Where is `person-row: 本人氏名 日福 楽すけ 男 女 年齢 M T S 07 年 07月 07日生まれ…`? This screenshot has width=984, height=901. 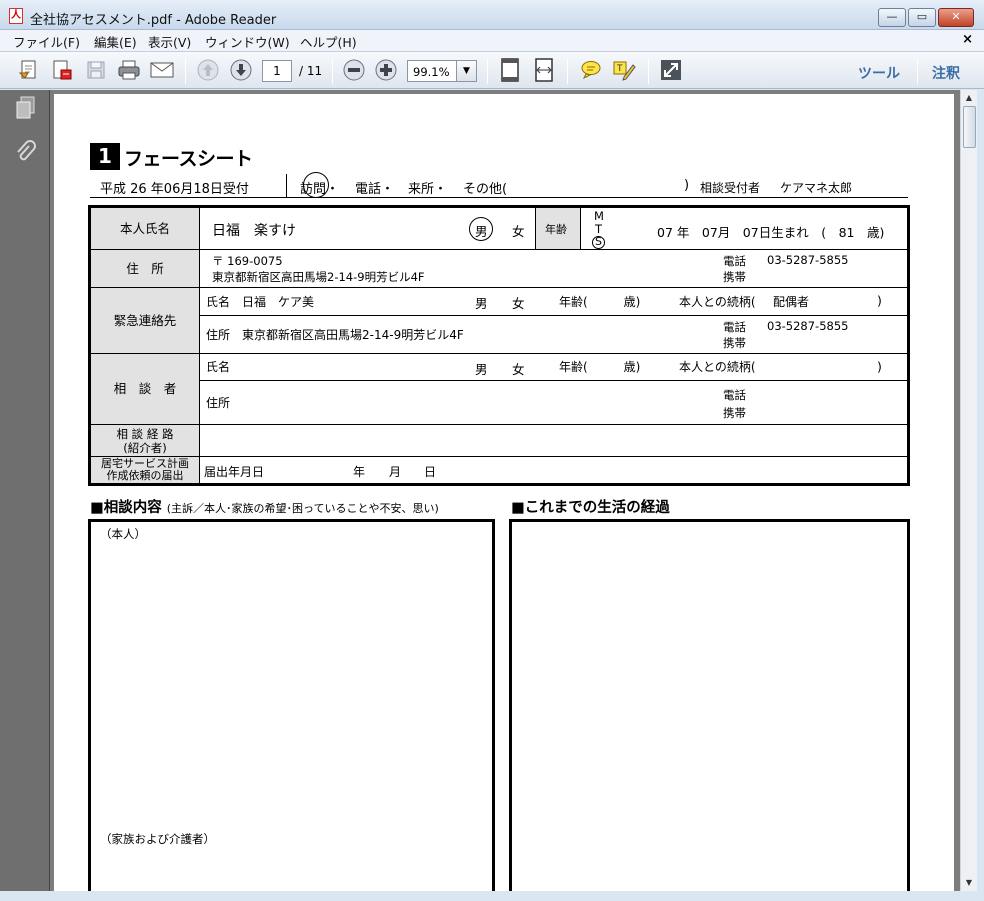
person-row: 本人氏名 日福 楽すけ 男 女 年齢 M T S 07 年 07月 07日生まれ… is located at coordinates (499, 229).